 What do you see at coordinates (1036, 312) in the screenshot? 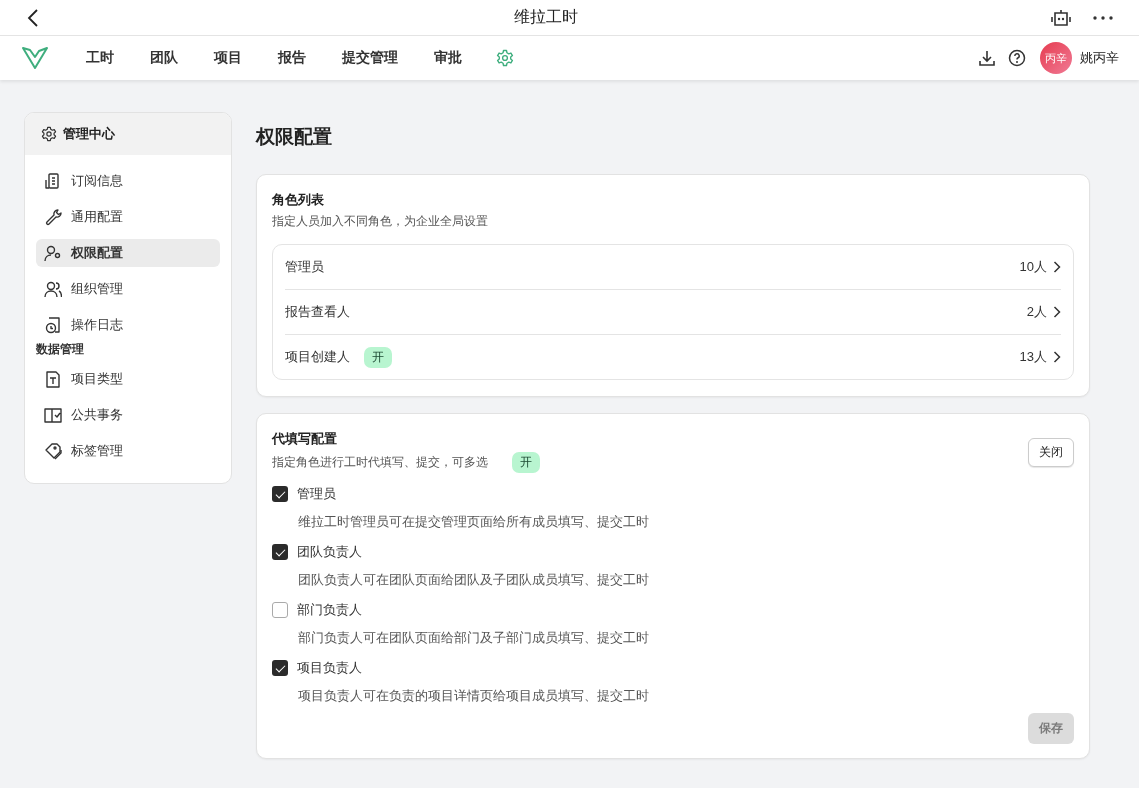
I see `member-count: 2人` at bounding box center [1036, 312].